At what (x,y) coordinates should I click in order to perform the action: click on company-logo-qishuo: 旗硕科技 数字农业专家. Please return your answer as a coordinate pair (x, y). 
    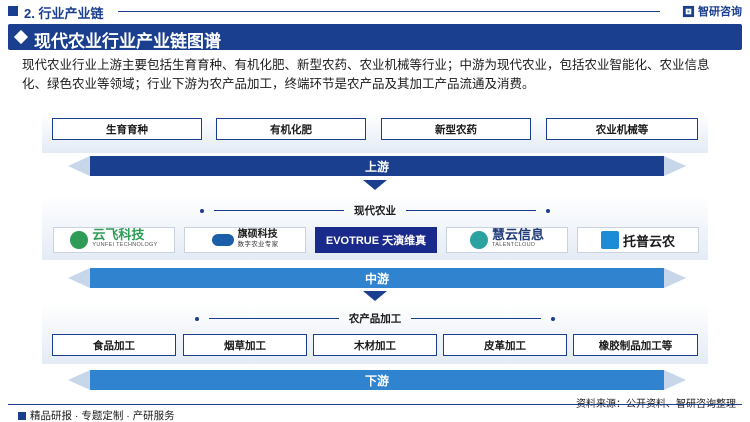
    Looking at the image, I should click on (245, 240).